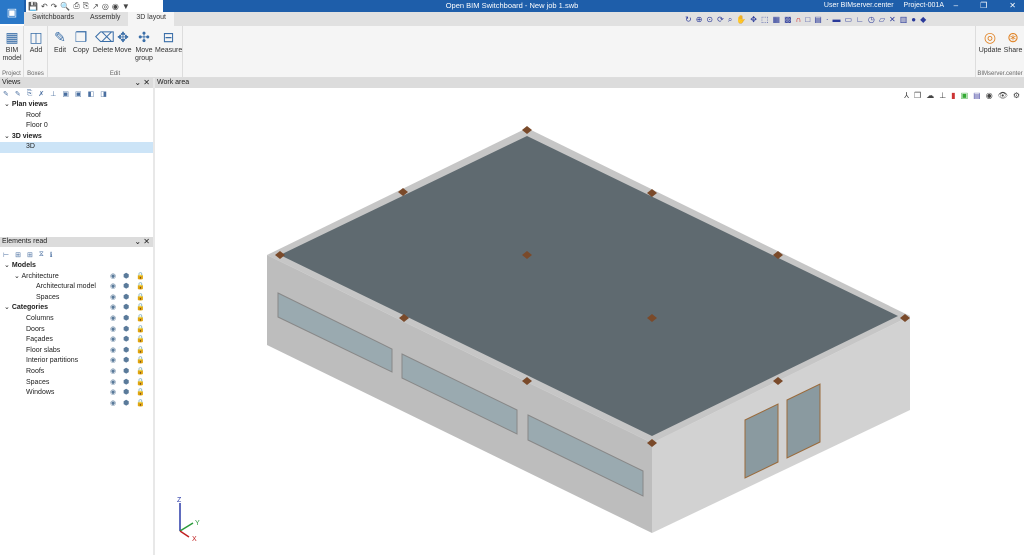 The image size is (1024, 557). Describe the element at coordinates (53, 94) in the screenshot. I see `level-icon: ⊥` at that location.